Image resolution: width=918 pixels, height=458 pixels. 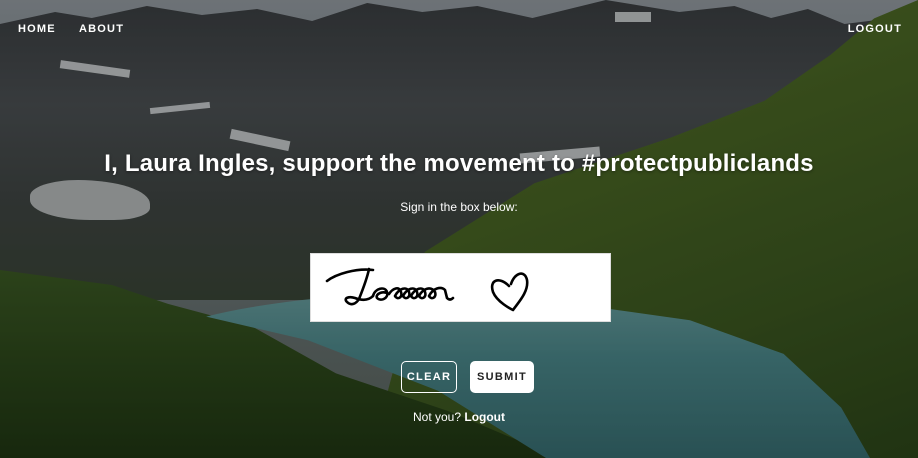 What do you see at coordinates (429, 377) in the screenshot?
I see `clear-button: CLEAR` at bounding box center [429, 377].